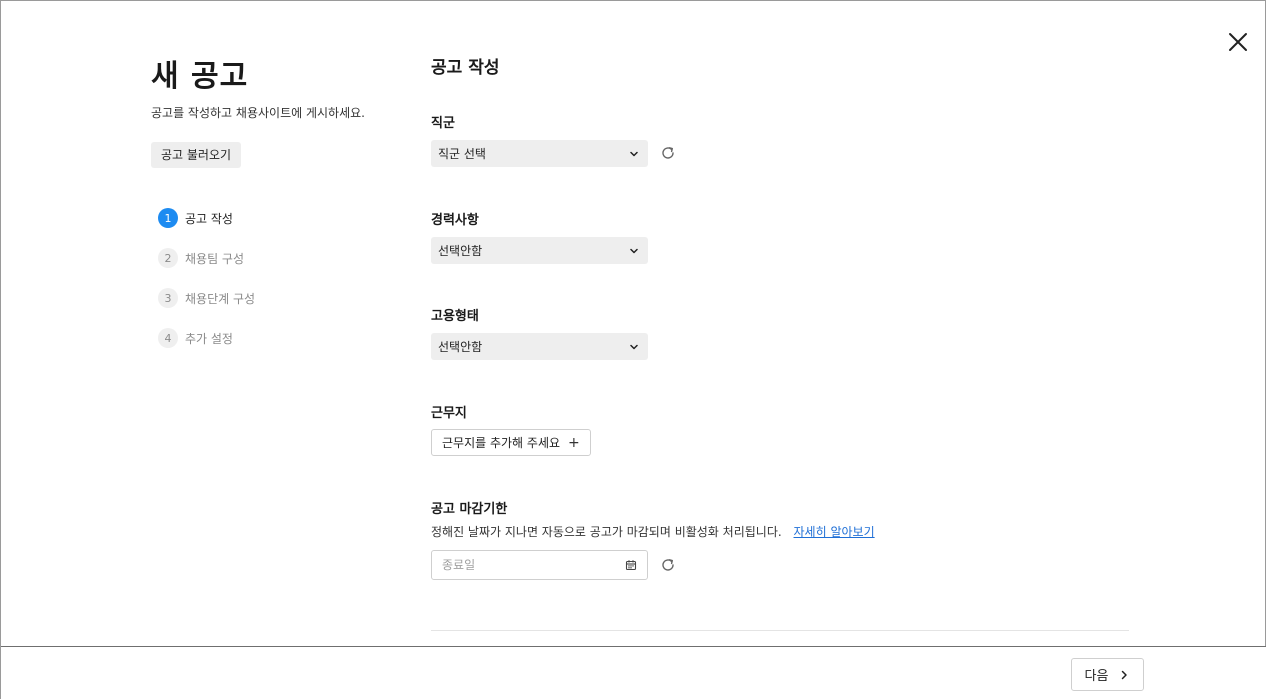  Describe the element at coordinates (220, 298) in the screenshot. I see `step-label: 채용단계 구성` at that location.